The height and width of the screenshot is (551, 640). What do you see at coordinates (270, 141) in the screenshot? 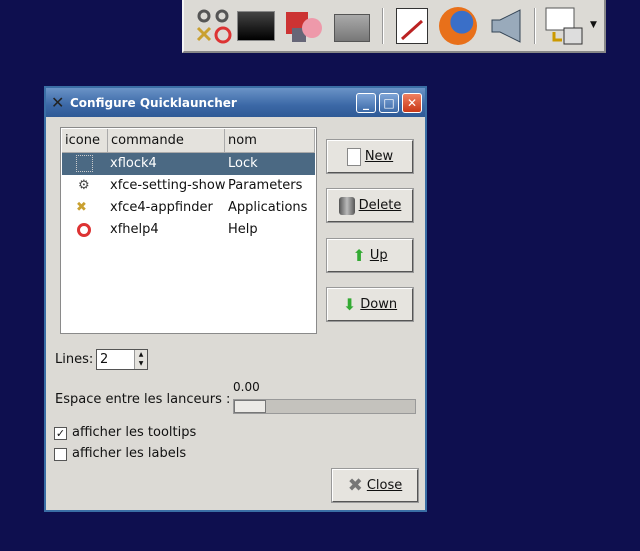
I see `column-header-nom: nom` at bounding box center [270, 141].